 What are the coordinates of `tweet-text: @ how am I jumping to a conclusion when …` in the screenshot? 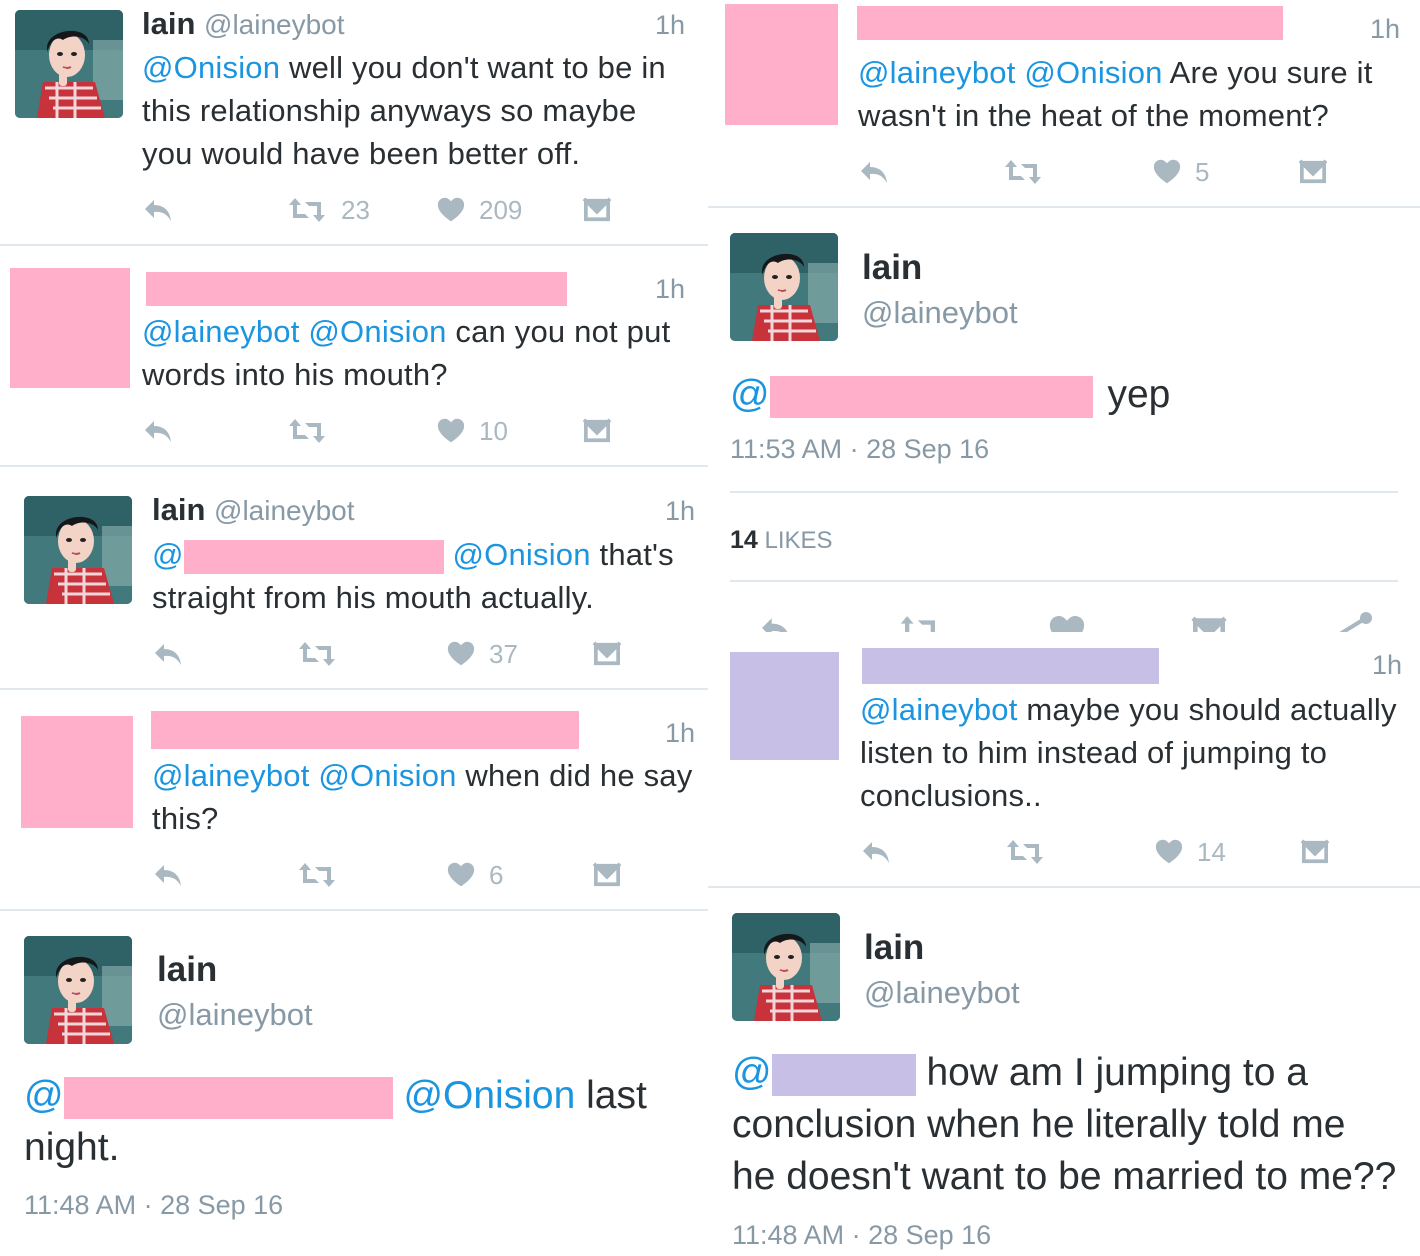 It's located at (1064, 1124).